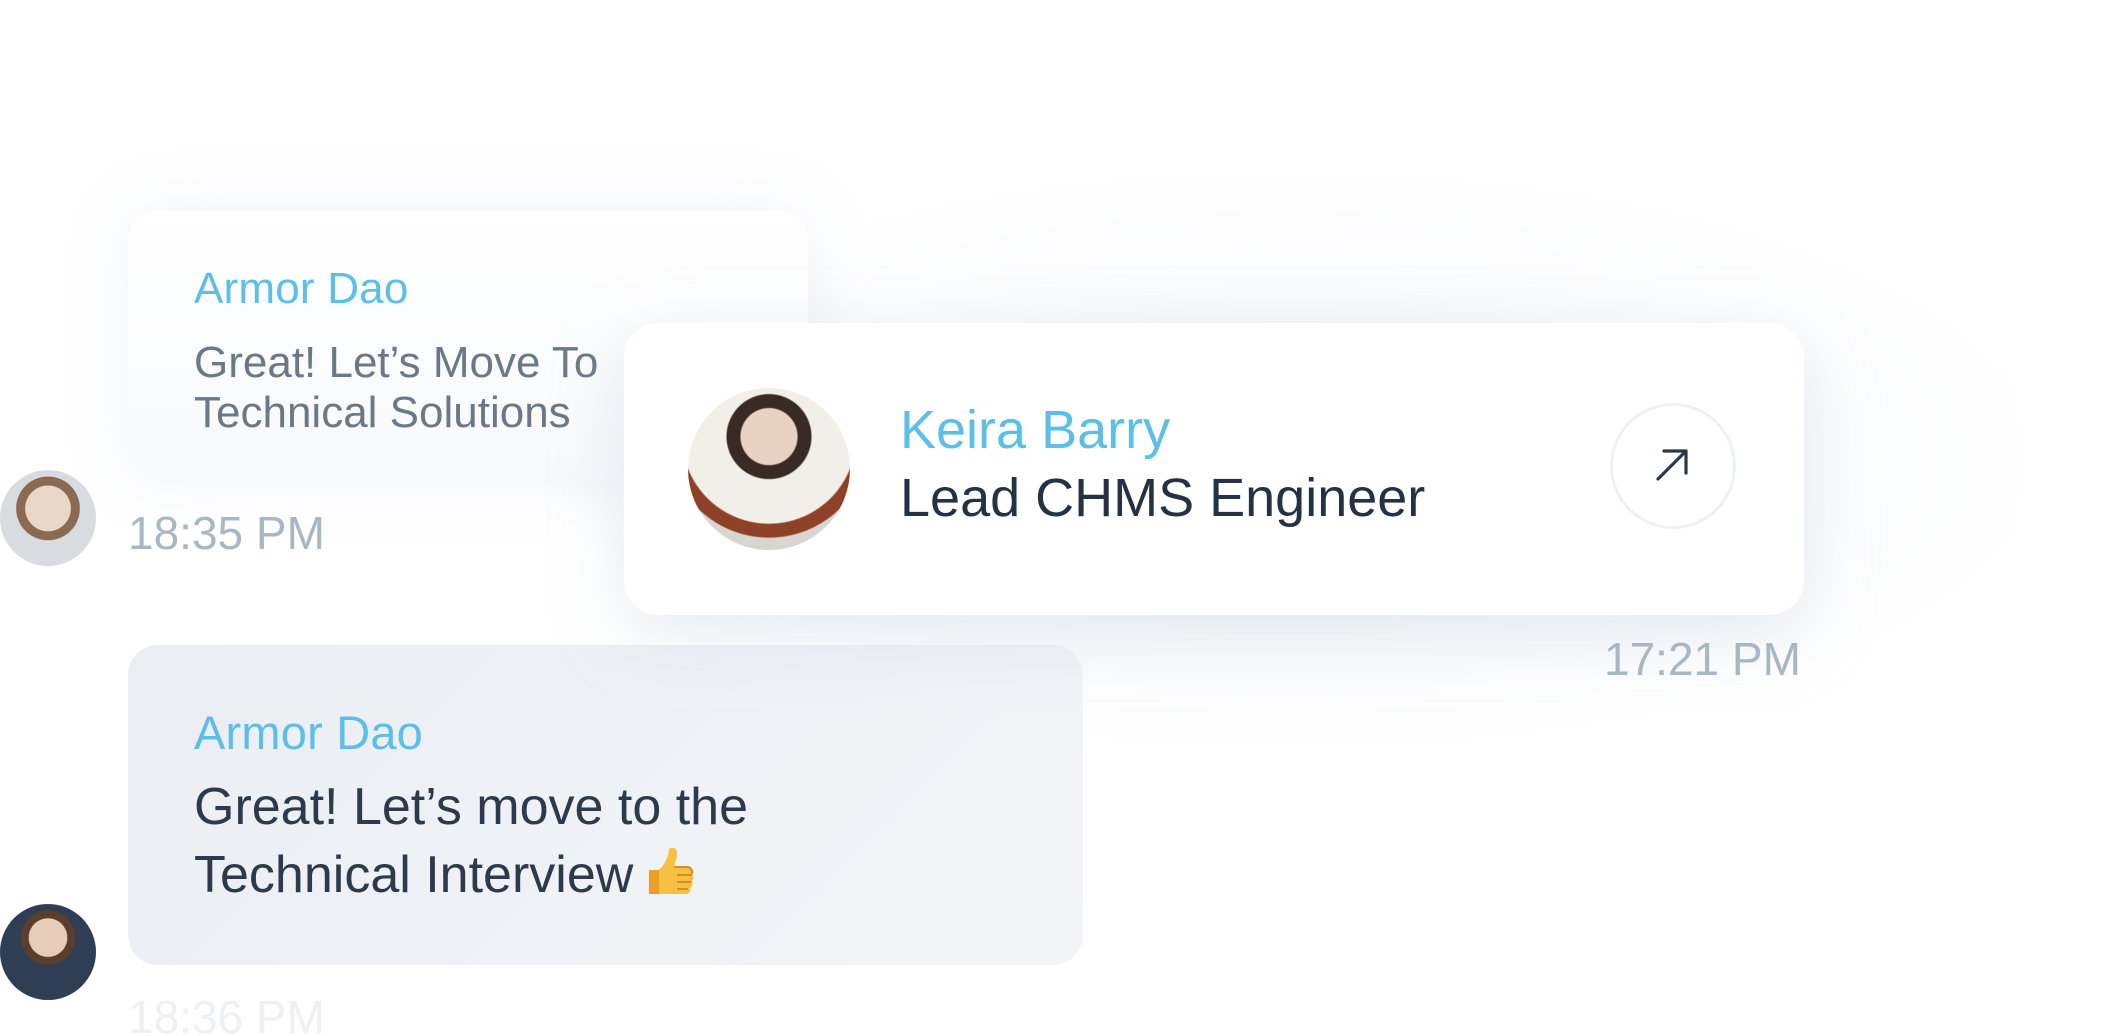 The image size is (2112, 1036). What do you see at coordinates (1702, 659) in the screenshot?
I see `card-timestamp: 17:21 PM` at bounding box center [1702, 659].